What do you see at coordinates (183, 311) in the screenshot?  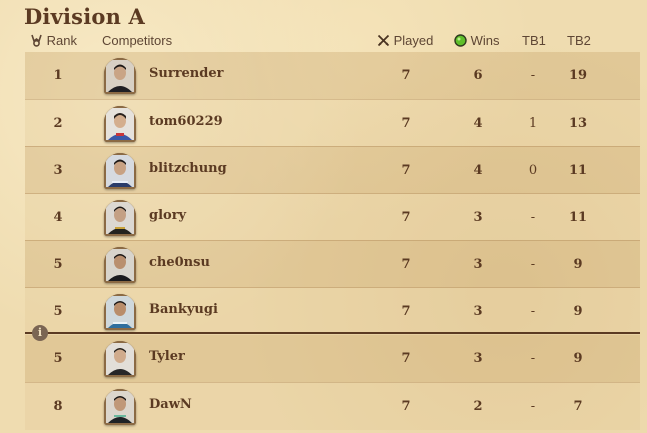 I see `competitor-name: Bankyugi` at bounding box center [183, 311].